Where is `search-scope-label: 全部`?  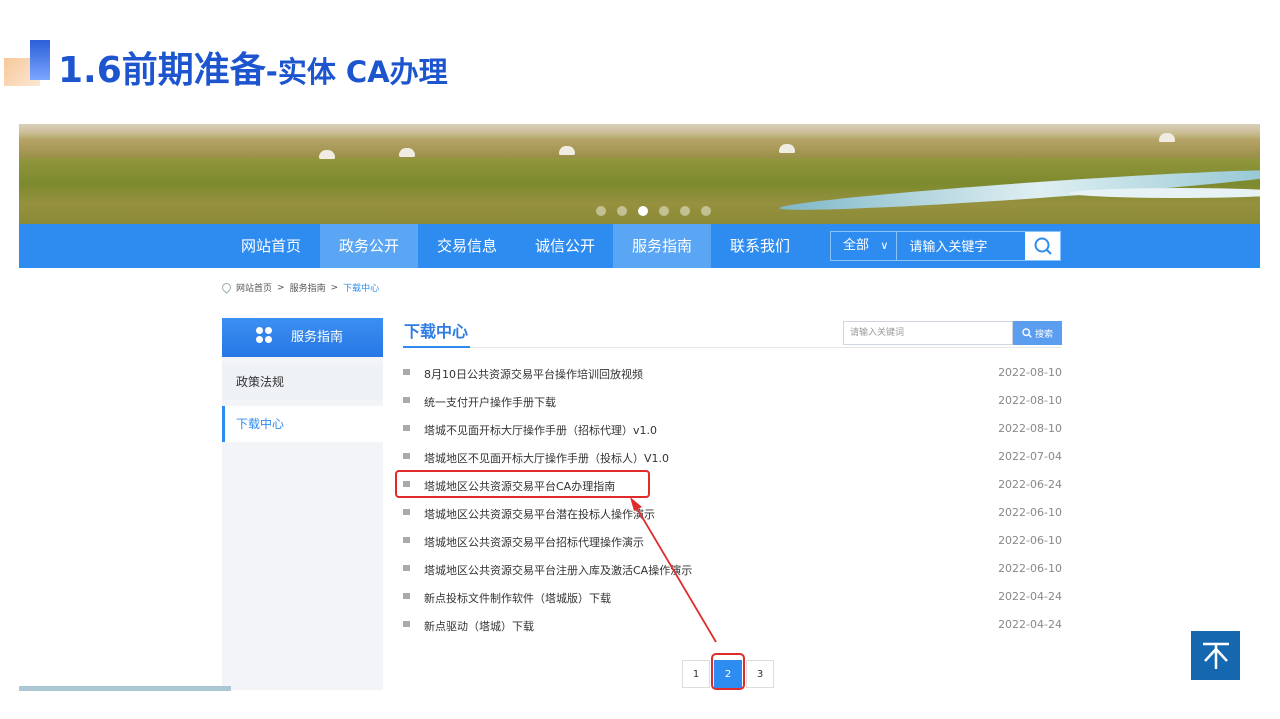 search-scope-label: 全部 is located at coordinates (856, 245).